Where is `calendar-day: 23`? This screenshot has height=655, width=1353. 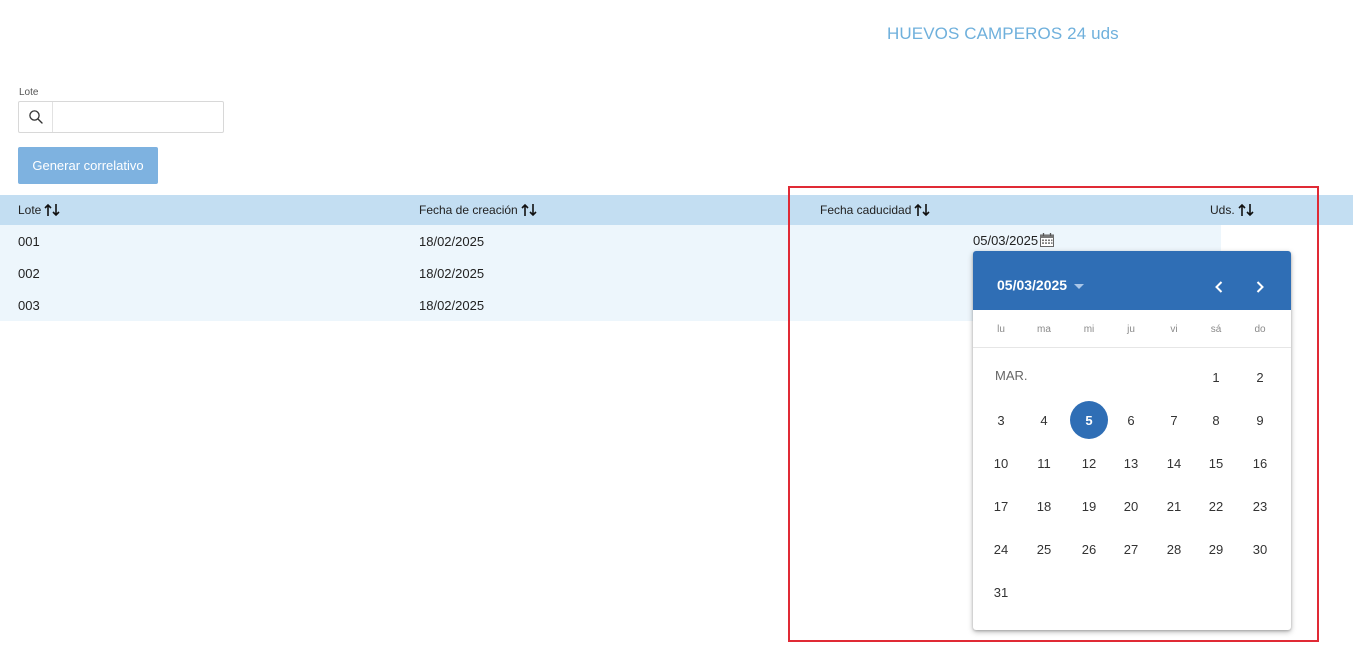
calendar-day: 23 is located at coordinates (1260, 506).